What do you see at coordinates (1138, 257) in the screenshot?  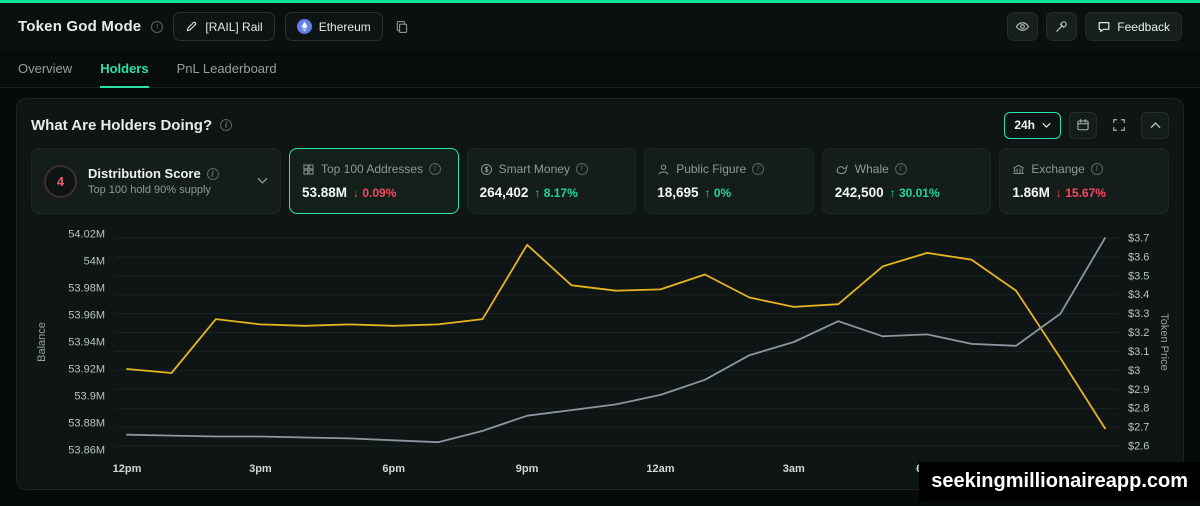 I see `svg-text: $3.6` at bounding box center [1138, 257].